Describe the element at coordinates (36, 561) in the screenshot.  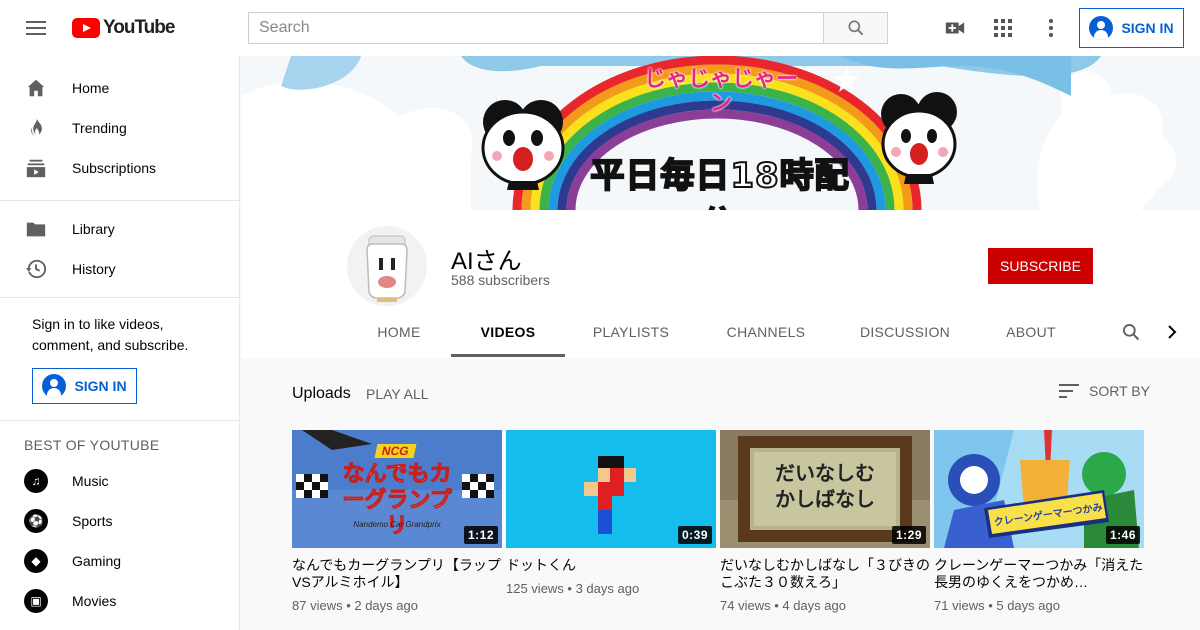
I see `gaming-icon: ◆` at that location.